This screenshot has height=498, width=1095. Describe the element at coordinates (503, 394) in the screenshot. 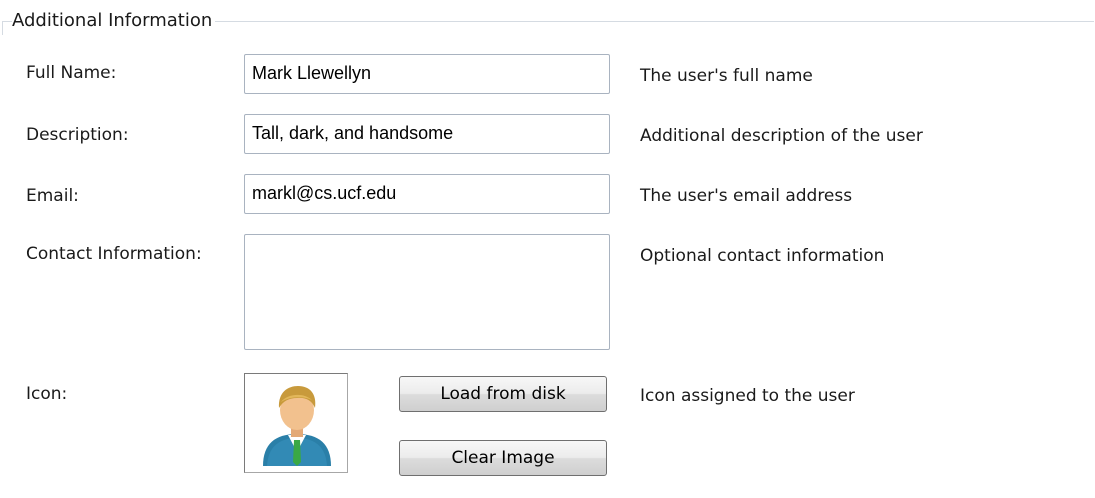

I see `load-from-disk-button: Load from disk` at that location.